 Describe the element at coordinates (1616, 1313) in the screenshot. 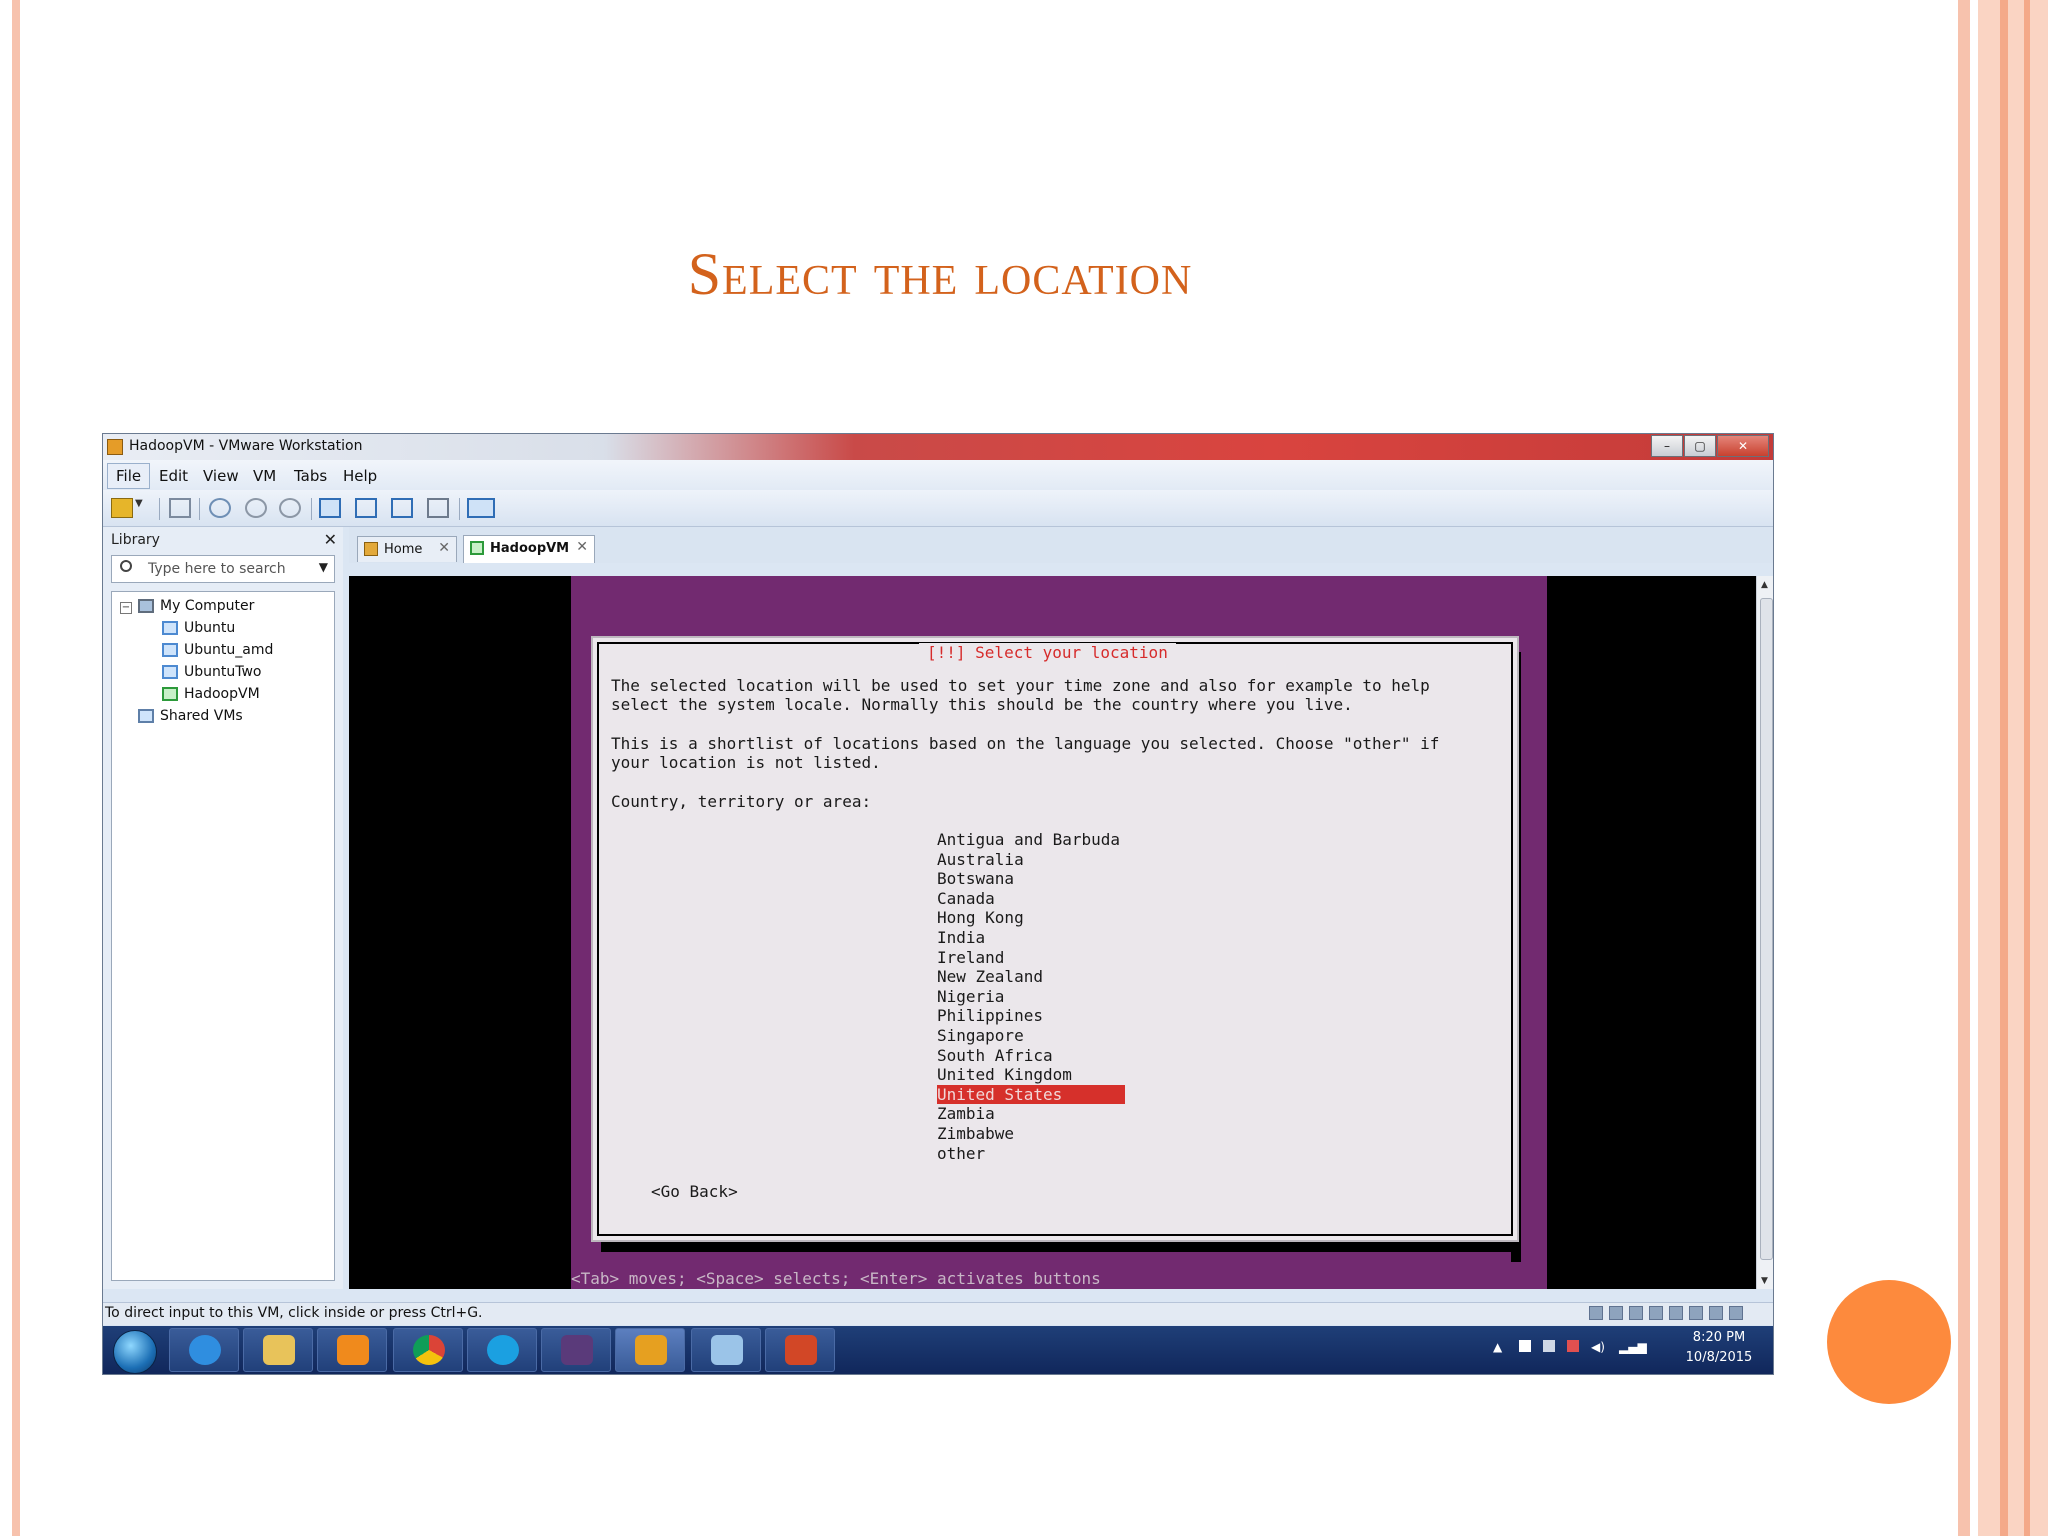

I see `cd-dvd-icon` at that location.